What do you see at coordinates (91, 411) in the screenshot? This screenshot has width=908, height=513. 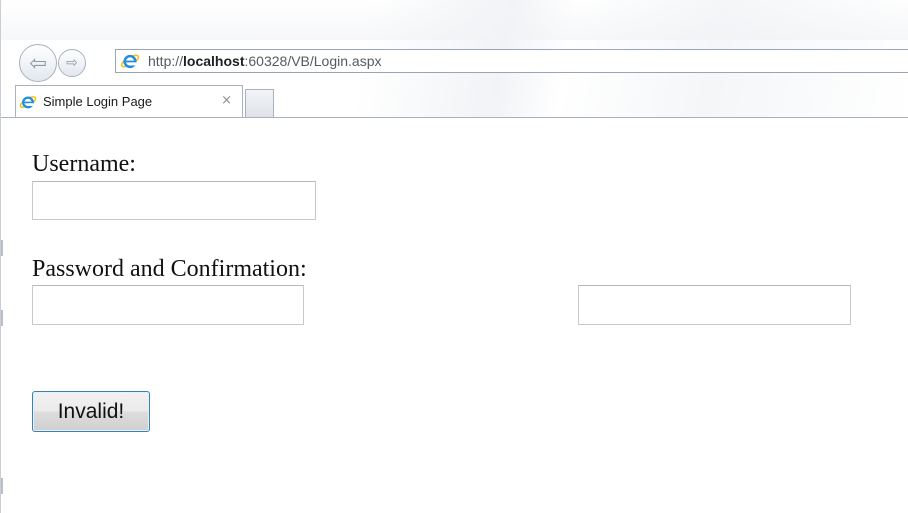 I see `submit-button: Invalid!` at bounding box center [91, 411].